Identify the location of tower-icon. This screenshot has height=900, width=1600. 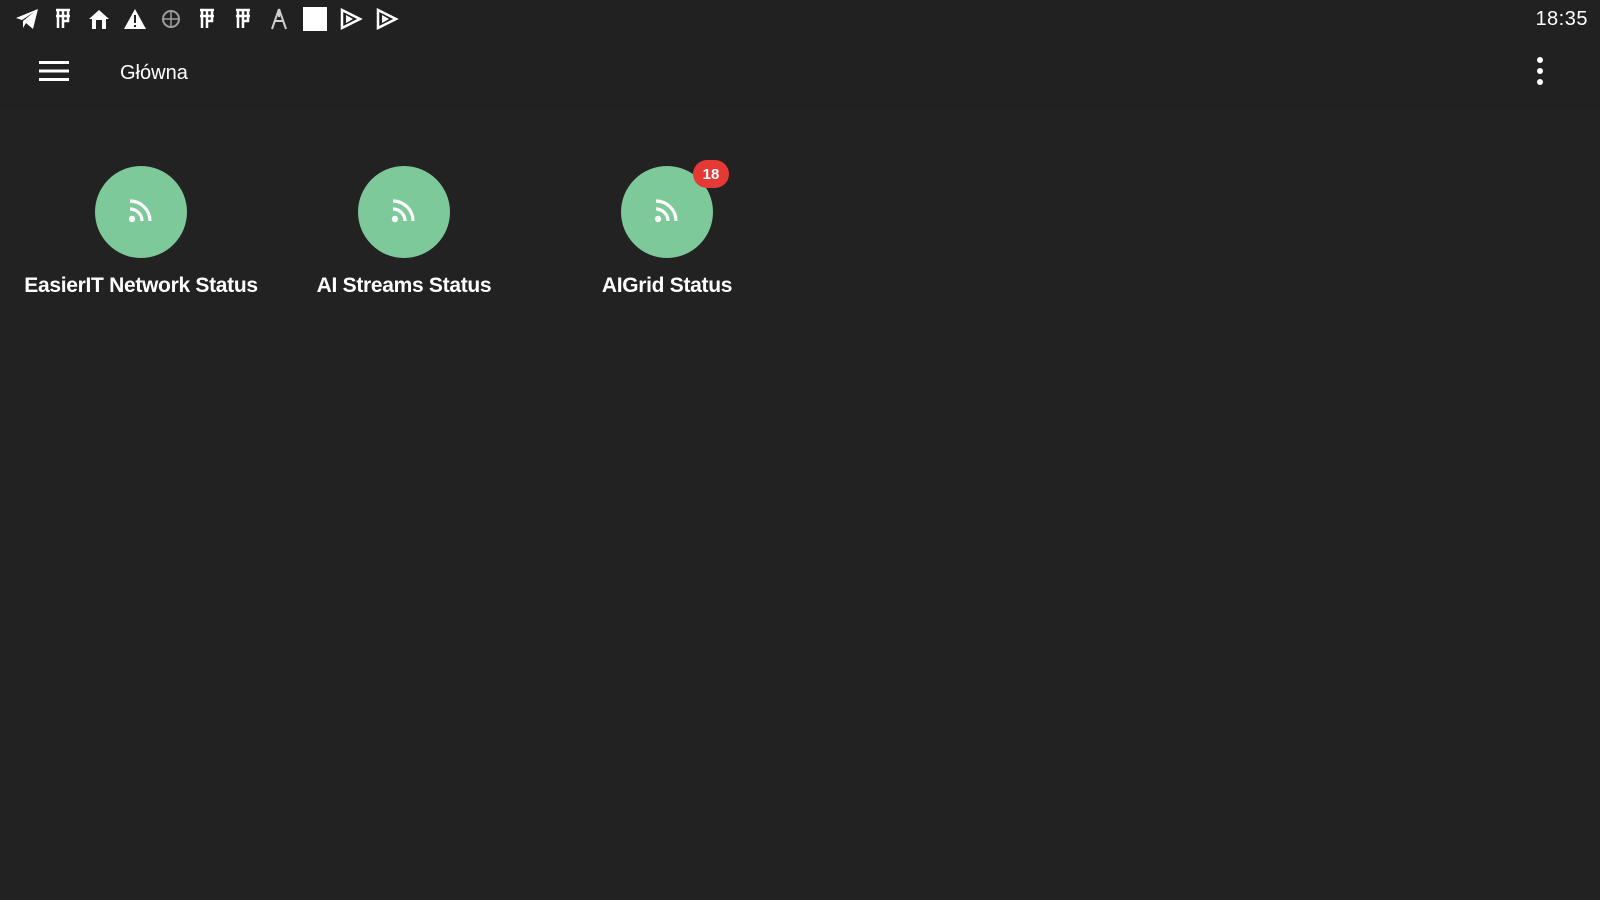
(279, 19).